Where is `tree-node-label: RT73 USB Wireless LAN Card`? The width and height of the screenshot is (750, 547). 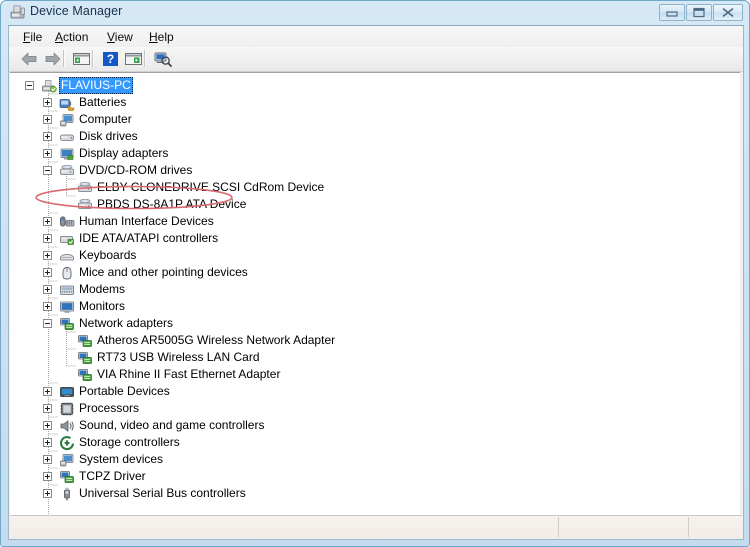 tree-node-label: RT73 USB Wireless LAN Card is located at coordinates (178, 357).